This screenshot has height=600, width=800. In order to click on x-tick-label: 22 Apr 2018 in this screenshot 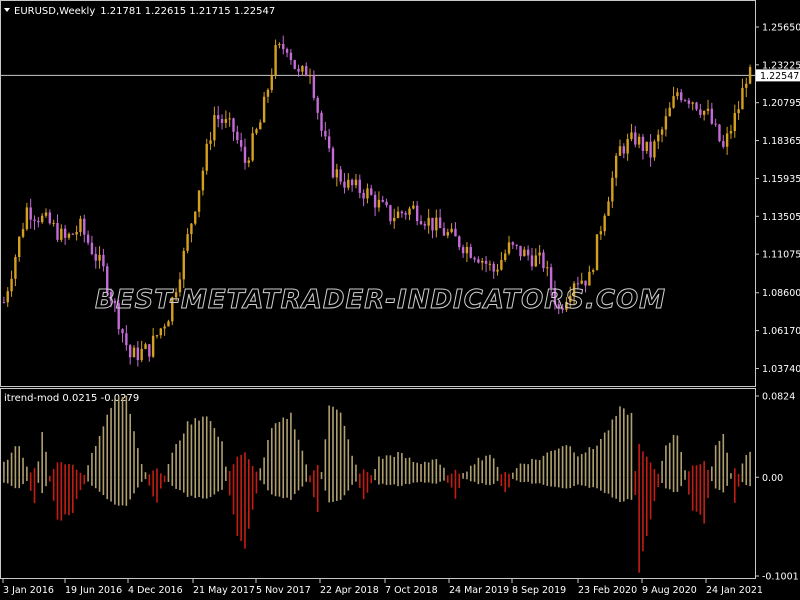, I will do `click(349, 590)`.